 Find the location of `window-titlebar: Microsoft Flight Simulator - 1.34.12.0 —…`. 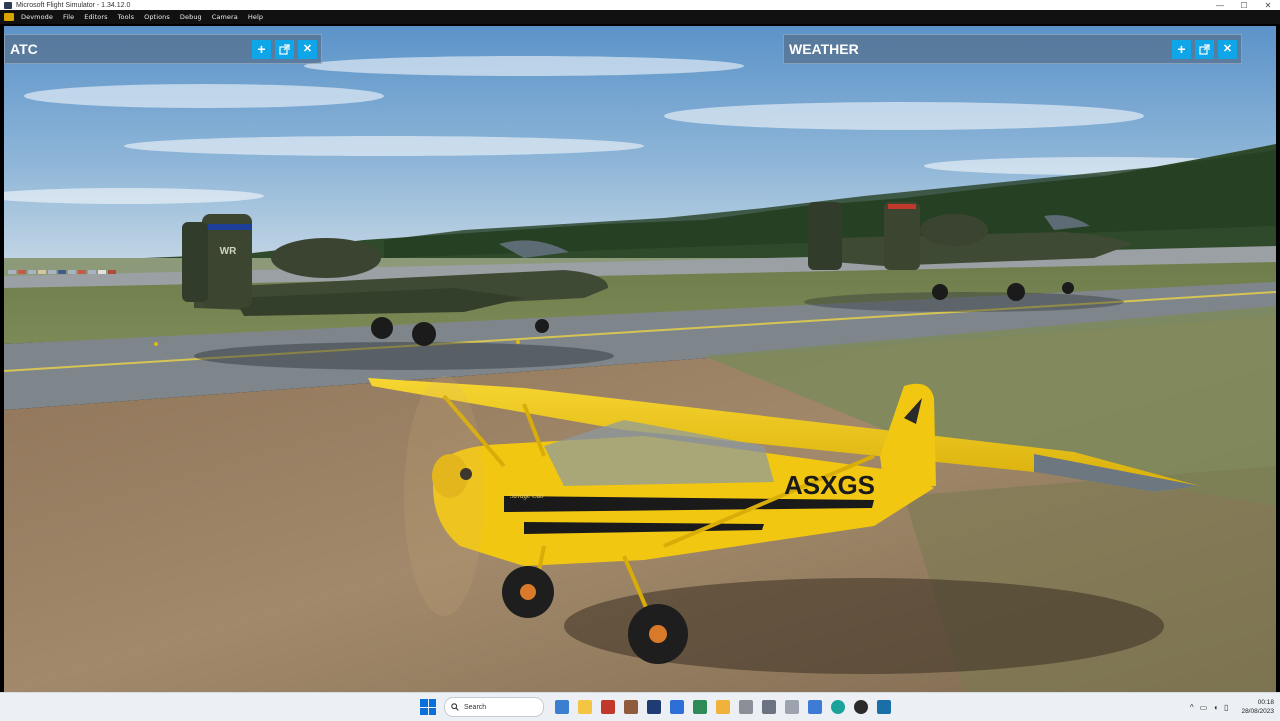

window-titlebar: Microsoft Flight Simulator - 1.34.12.0 —… is located at coordinates (640, 5).